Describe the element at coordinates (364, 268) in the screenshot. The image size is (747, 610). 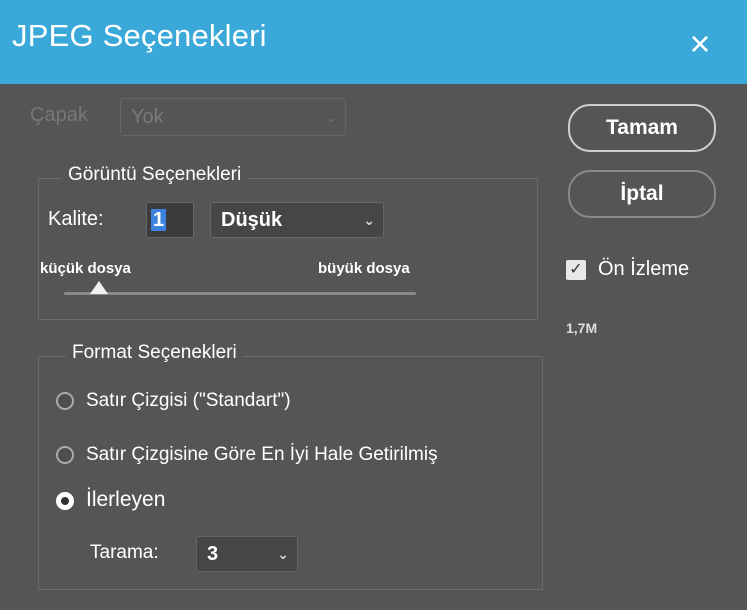
I see `large-file-label: büyük dosya` at that location.